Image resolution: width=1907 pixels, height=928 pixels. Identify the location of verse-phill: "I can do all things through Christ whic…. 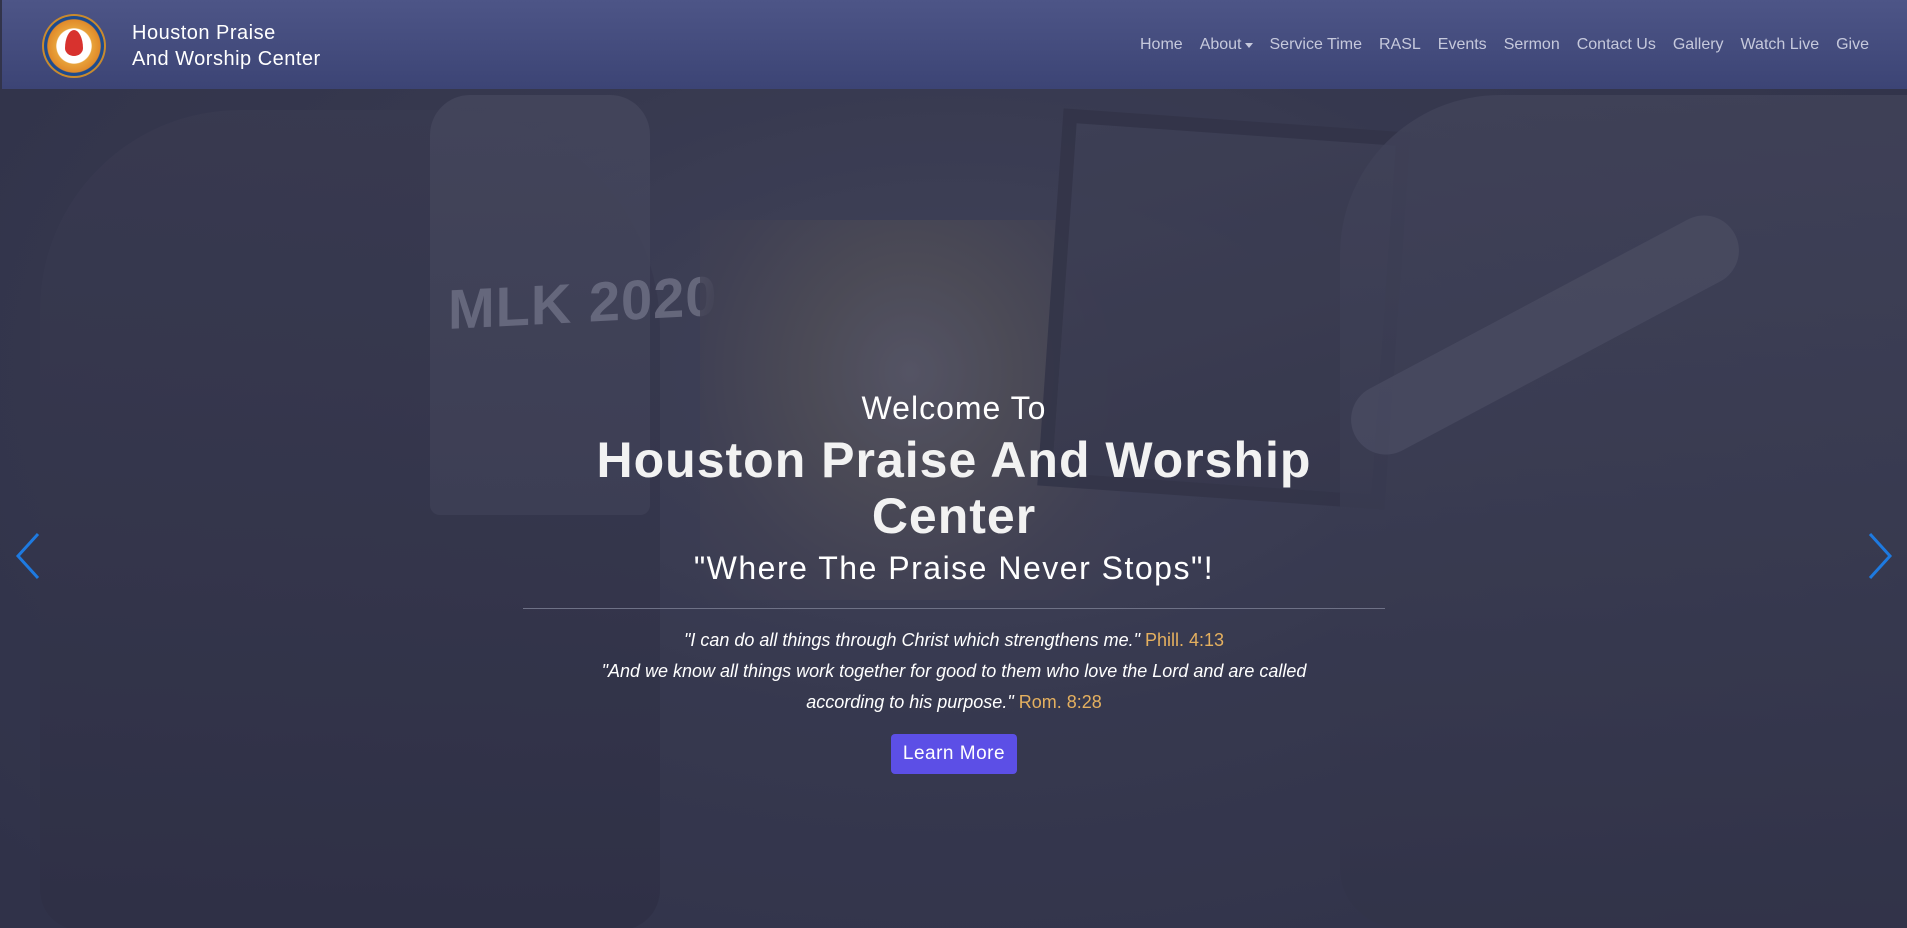
(954, 640).